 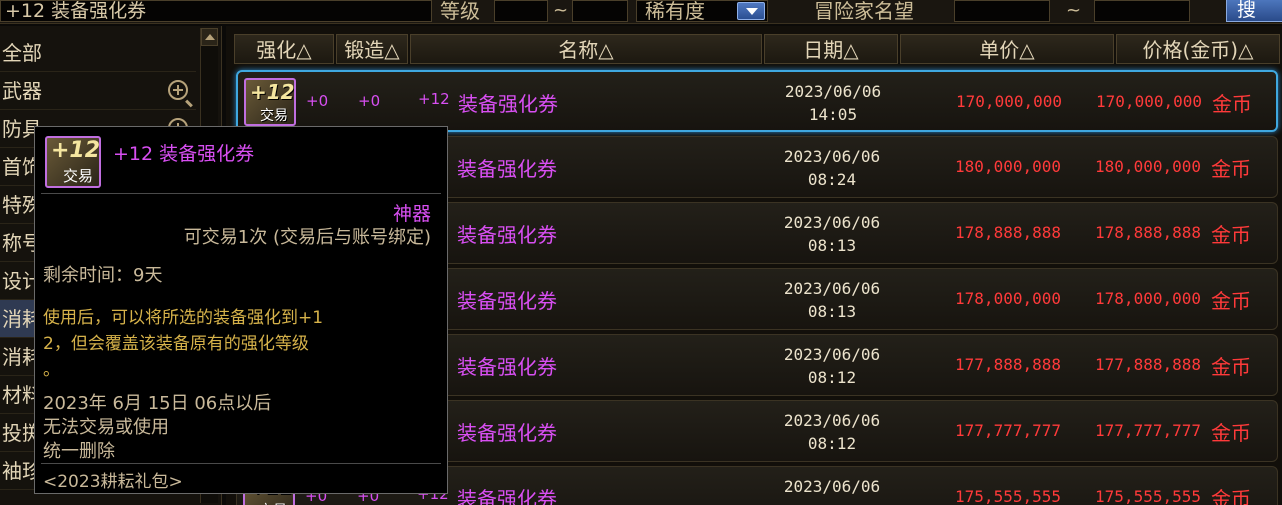 What do you see at coordinates (184, 154) in the screenshot?
I see `tooltip-title: +12 装备强化券` at bounding box center [184, 154].